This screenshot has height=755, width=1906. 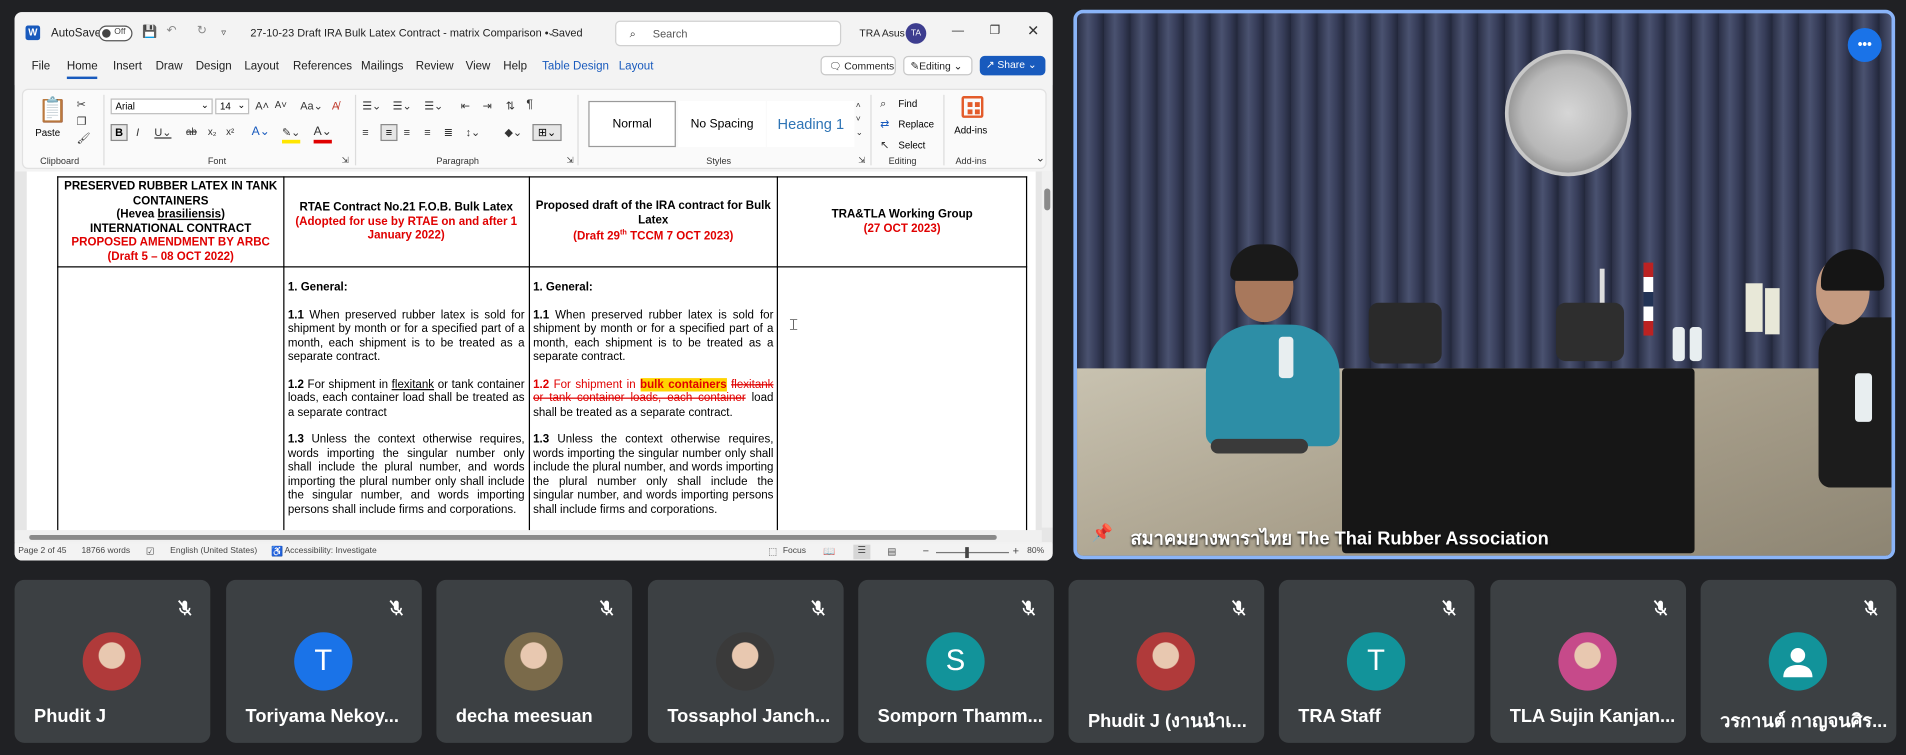 What do you see at coordinates (487, 105) in the screenshot?
I see `increase-indent-icon: ⇥` at bounding box center [487, 105].